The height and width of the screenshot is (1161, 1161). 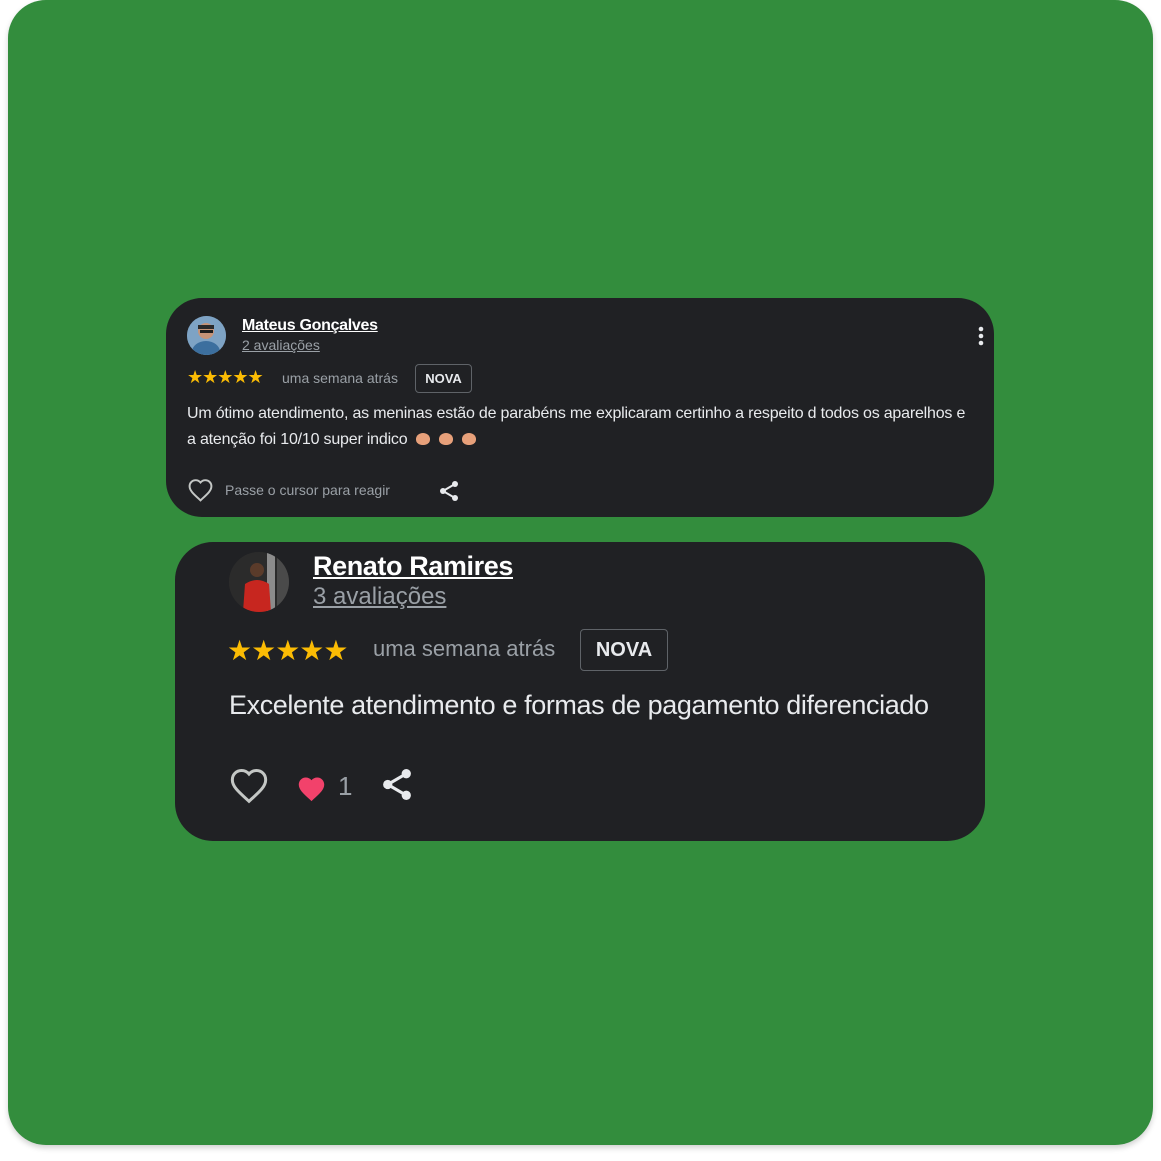 I want to click on author-reviews-count-link: 3 avaliações, so click(x=379, y=597).